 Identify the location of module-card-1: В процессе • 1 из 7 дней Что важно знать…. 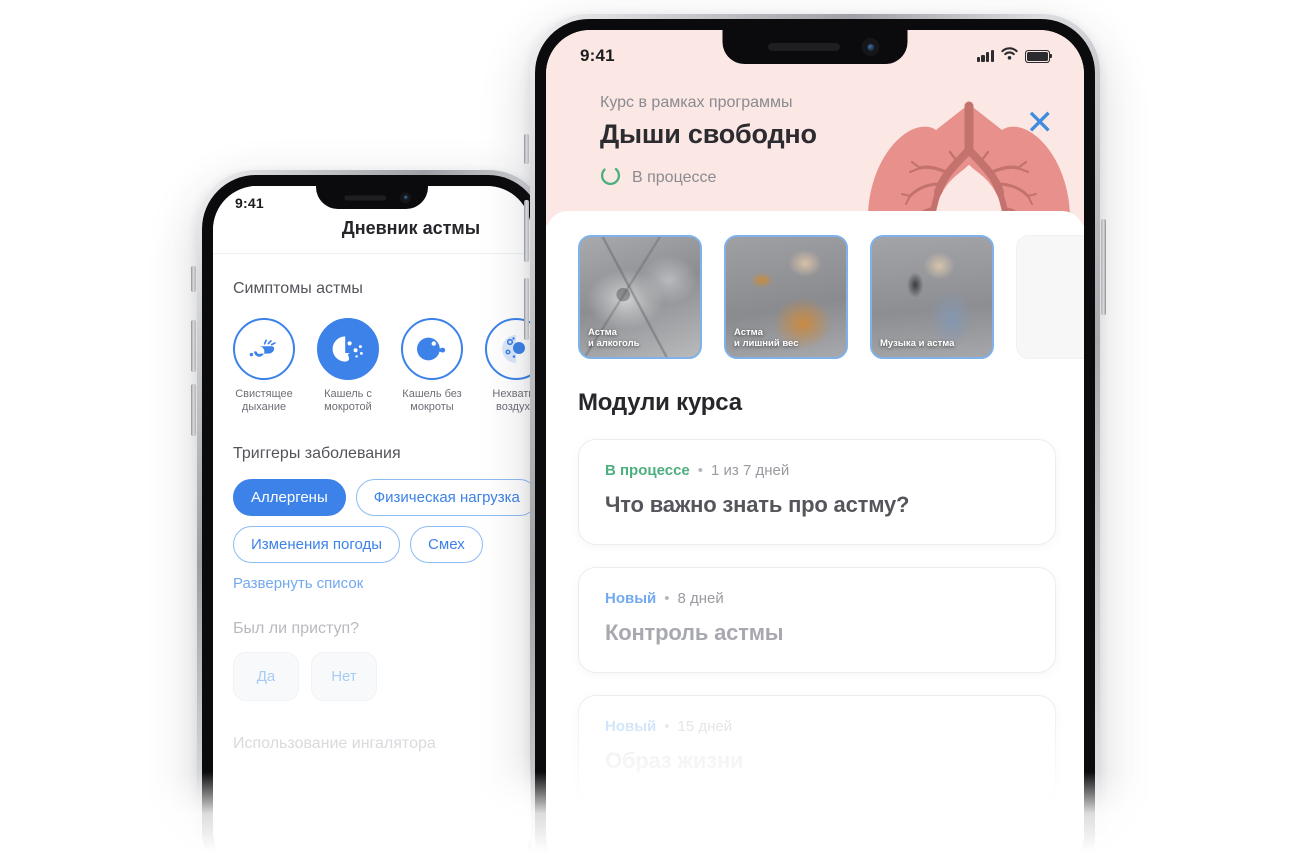
(817, 492).